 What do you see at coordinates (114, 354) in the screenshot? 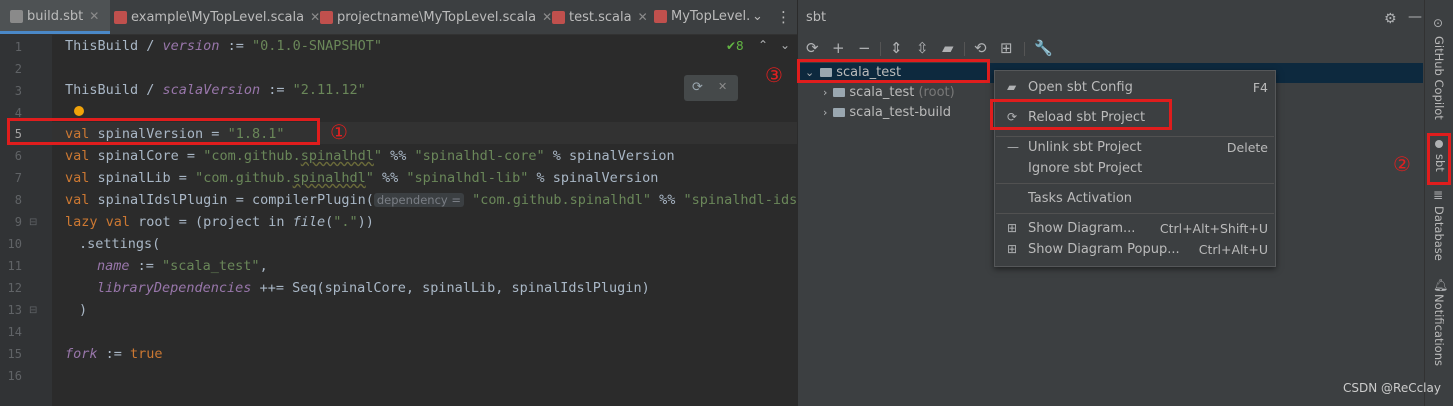
I see `code-line: fork := true` at bounding box center [114, 354].